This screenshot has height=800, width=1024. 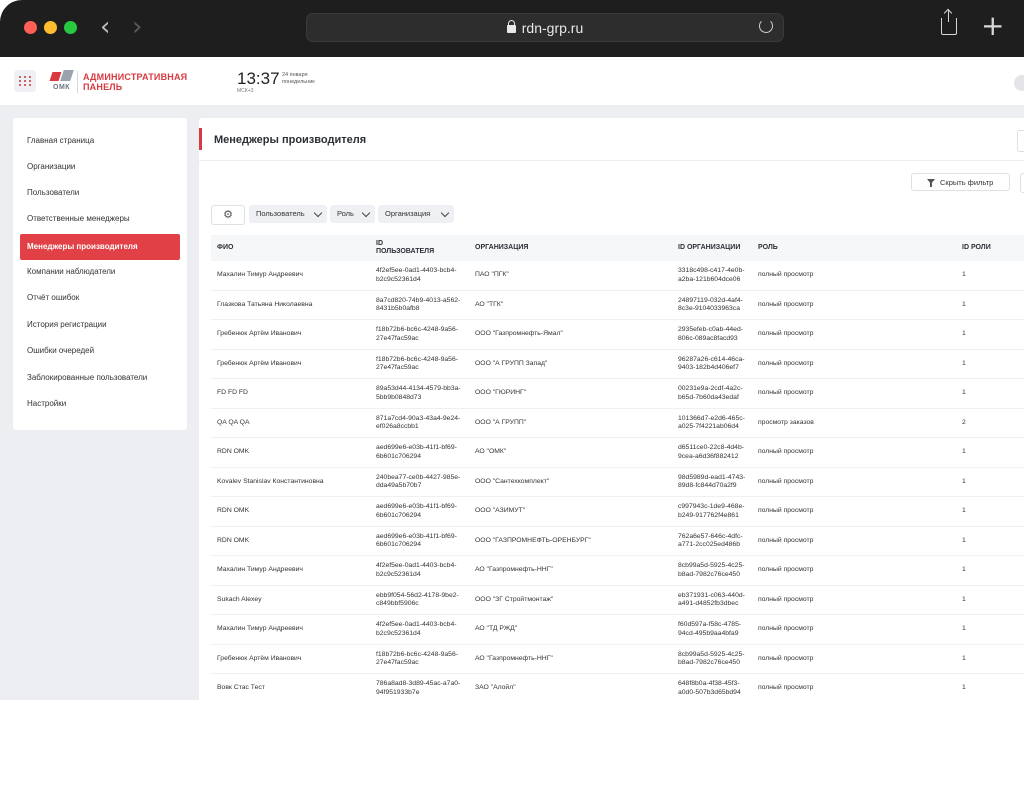 What do you see at coordinates (766, 26) in the screenshot?
I see `reload-icon` at bounding box center [766, 26].